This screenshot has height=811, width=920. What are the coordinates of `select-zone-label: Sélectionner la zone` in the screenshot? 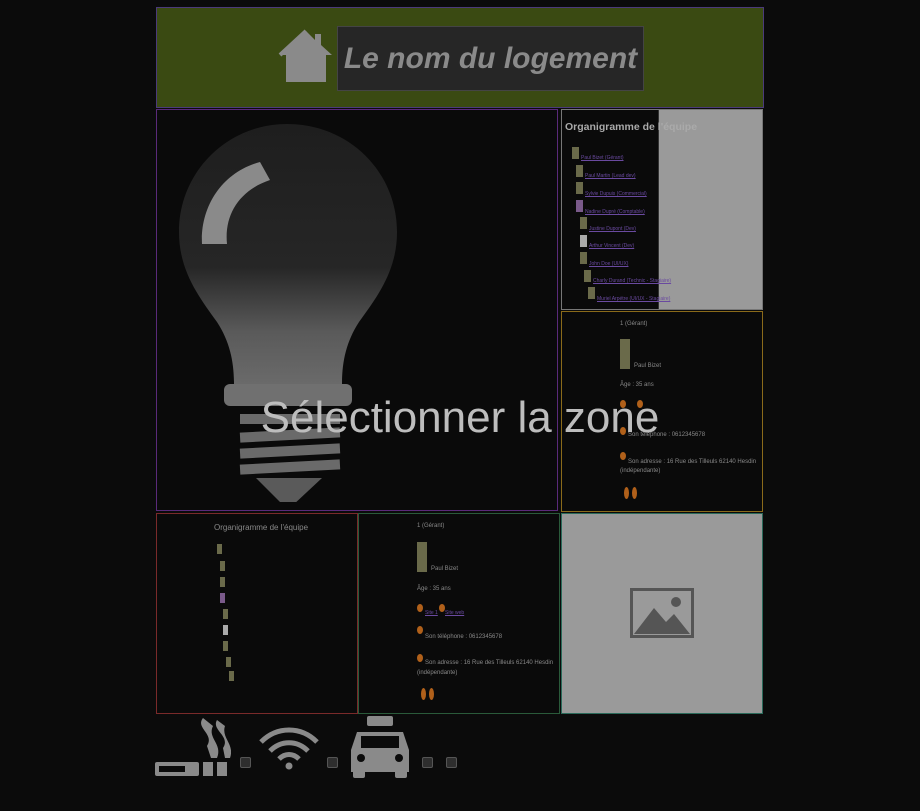 It's located at (460, 418).